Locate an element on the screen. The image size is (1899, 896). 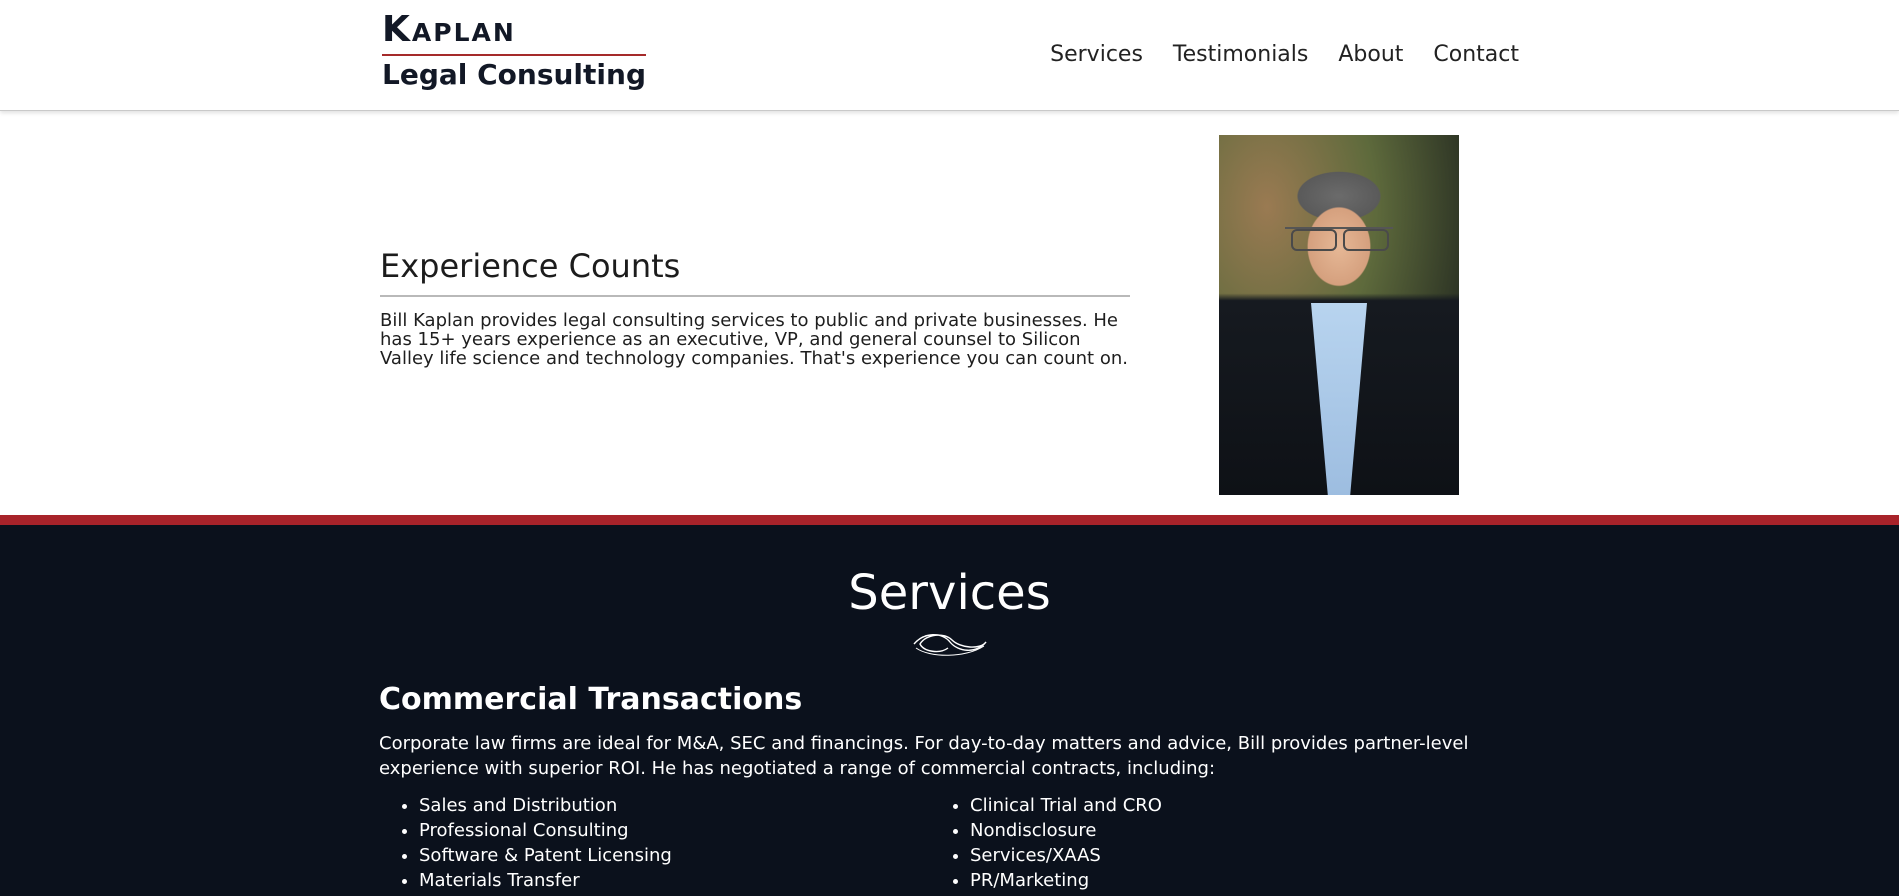
list-item: Clinical Trial and CRO is located at coordinates (1066, 805).